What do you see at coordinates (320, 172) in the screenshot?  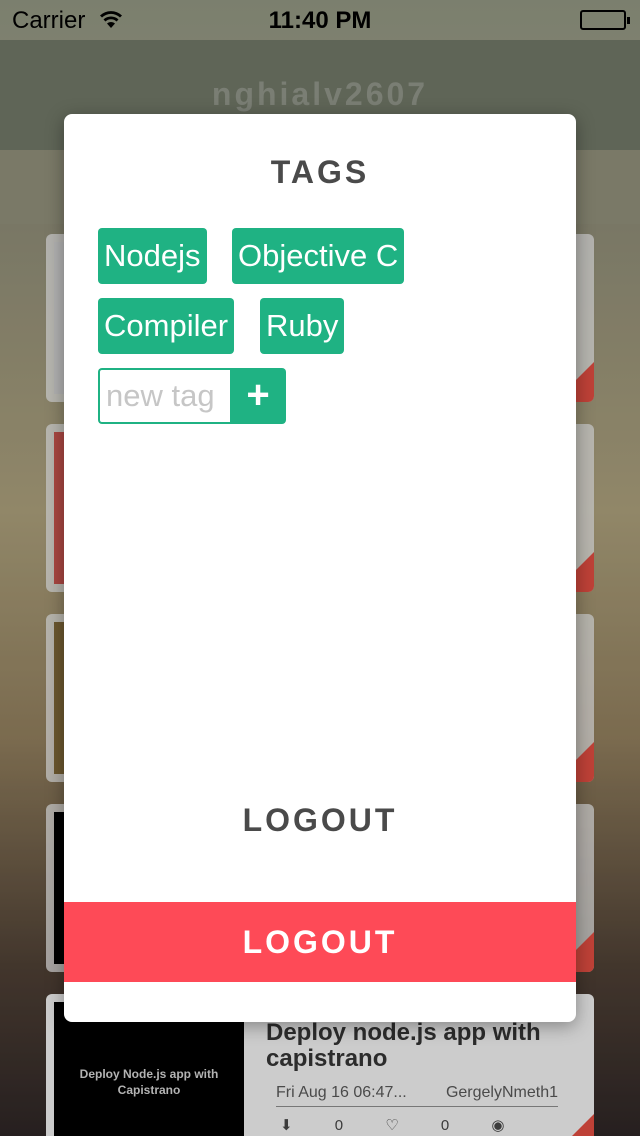 I see `modal-title: TAGS` at bounding box center [320, 172].